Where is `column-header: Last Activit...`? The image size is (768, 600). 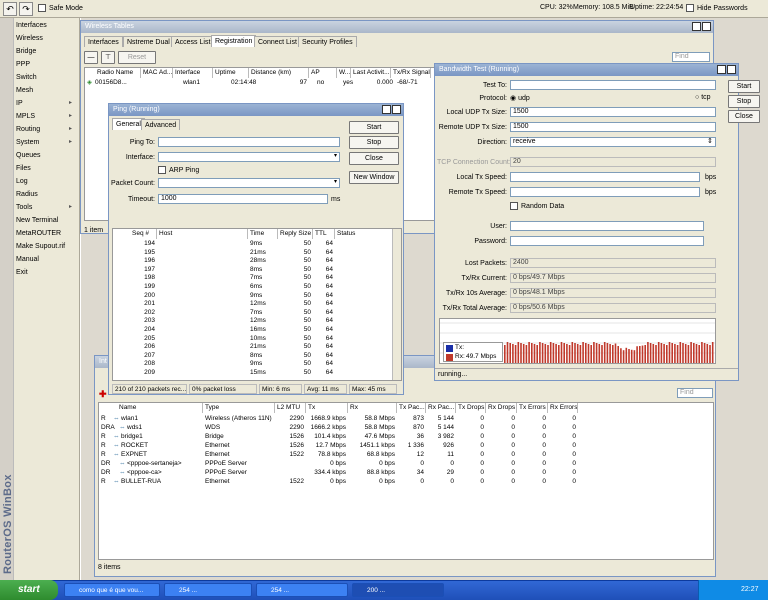 column-header: Last Activit... is located at coordinates (371, 73).